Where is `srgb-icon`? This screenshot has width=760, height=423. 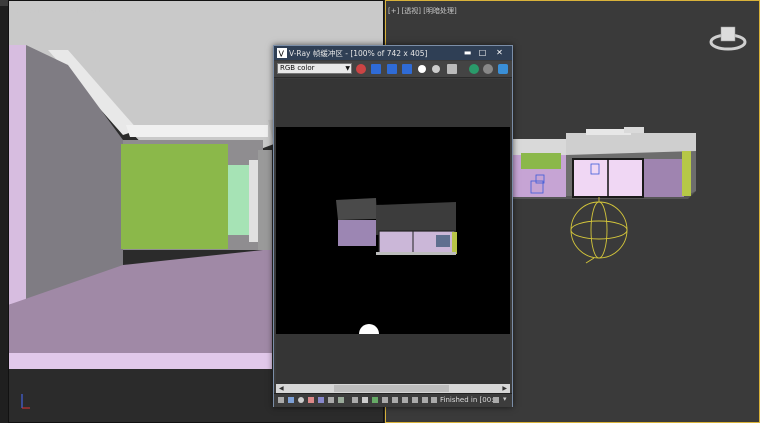 srgb-icon is located at coordinates (311, 400).